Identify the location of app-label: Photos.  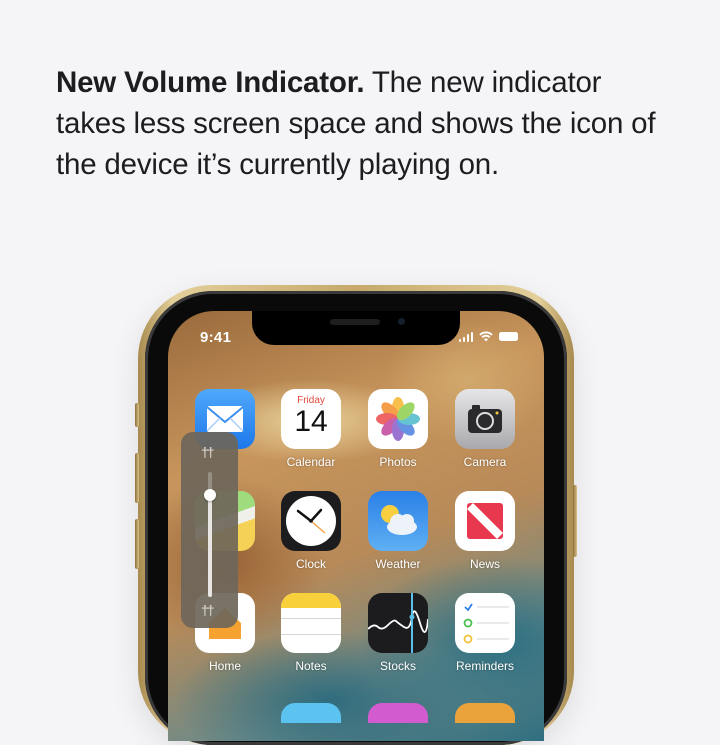
(398, 462).